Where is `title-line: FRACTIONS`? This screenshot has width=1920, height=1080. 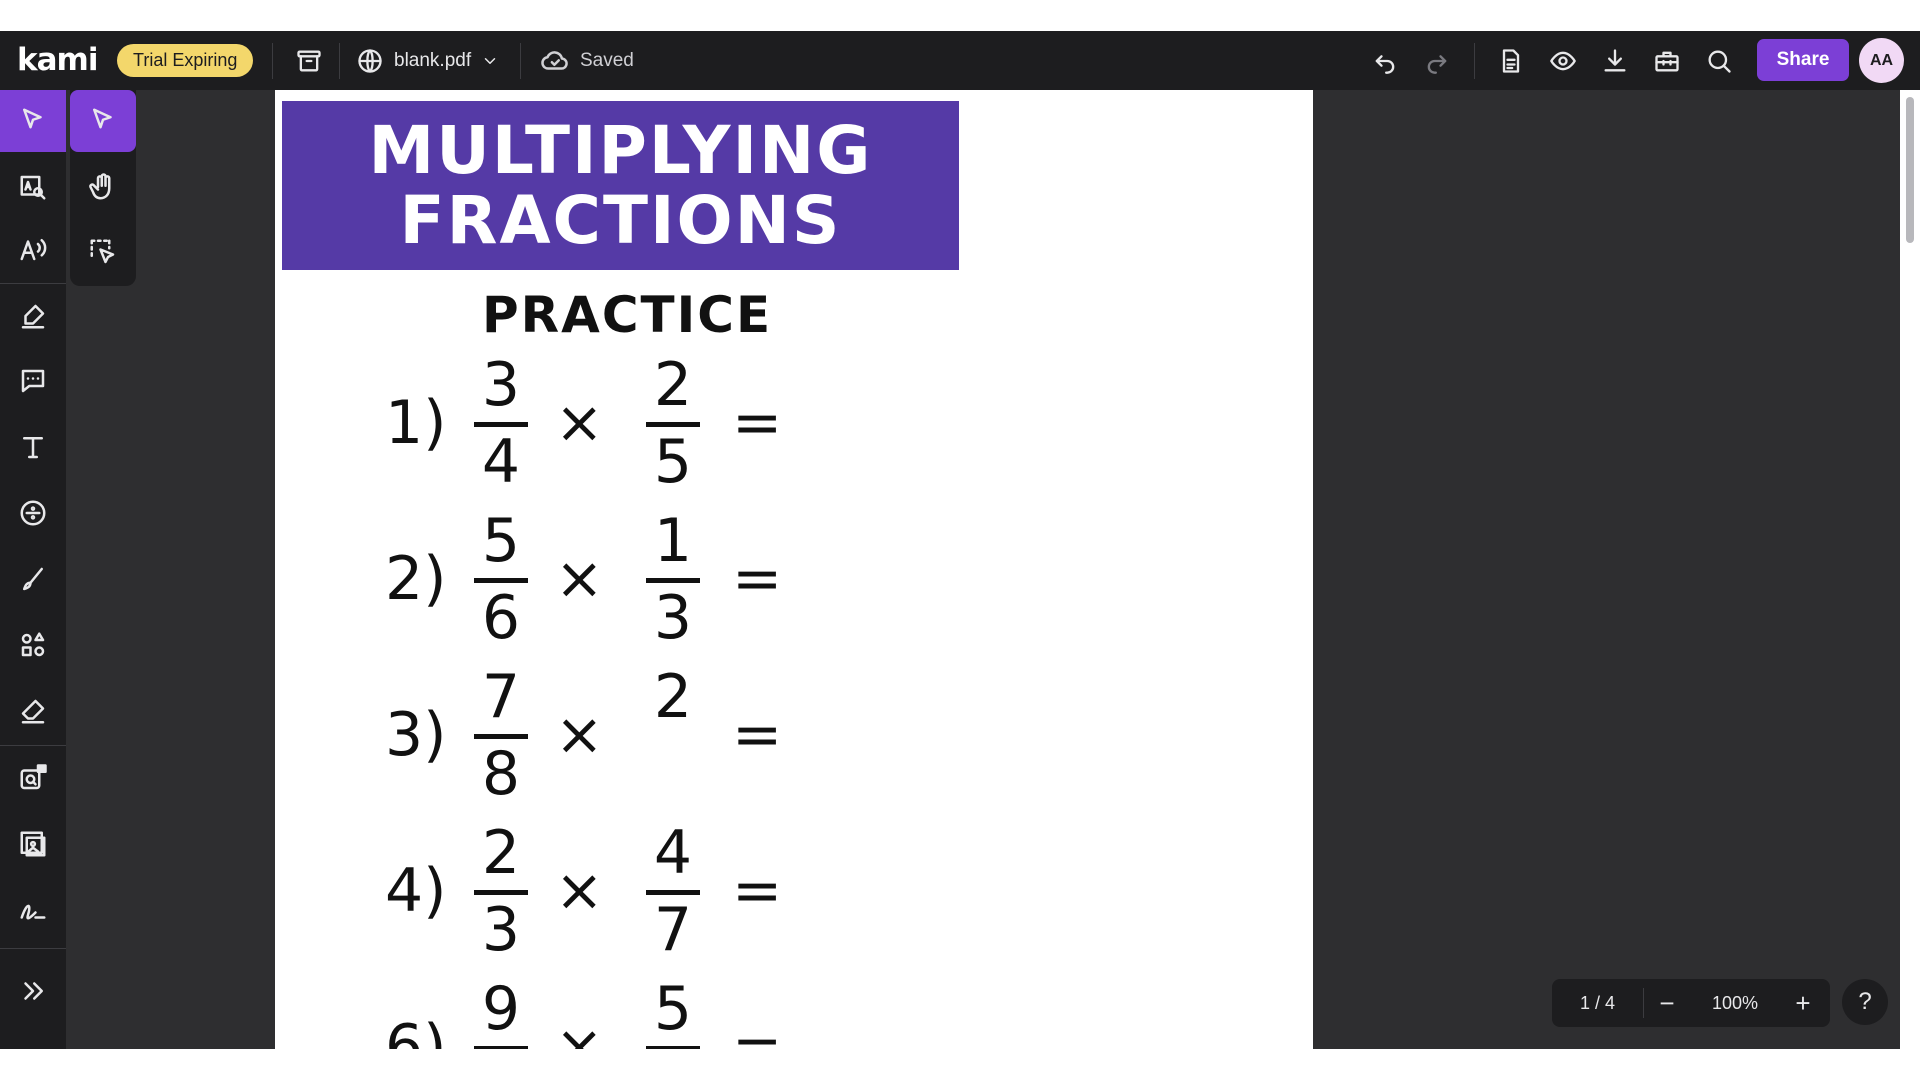 title-line: FRACTIONS is located at coordinates (620, 220).